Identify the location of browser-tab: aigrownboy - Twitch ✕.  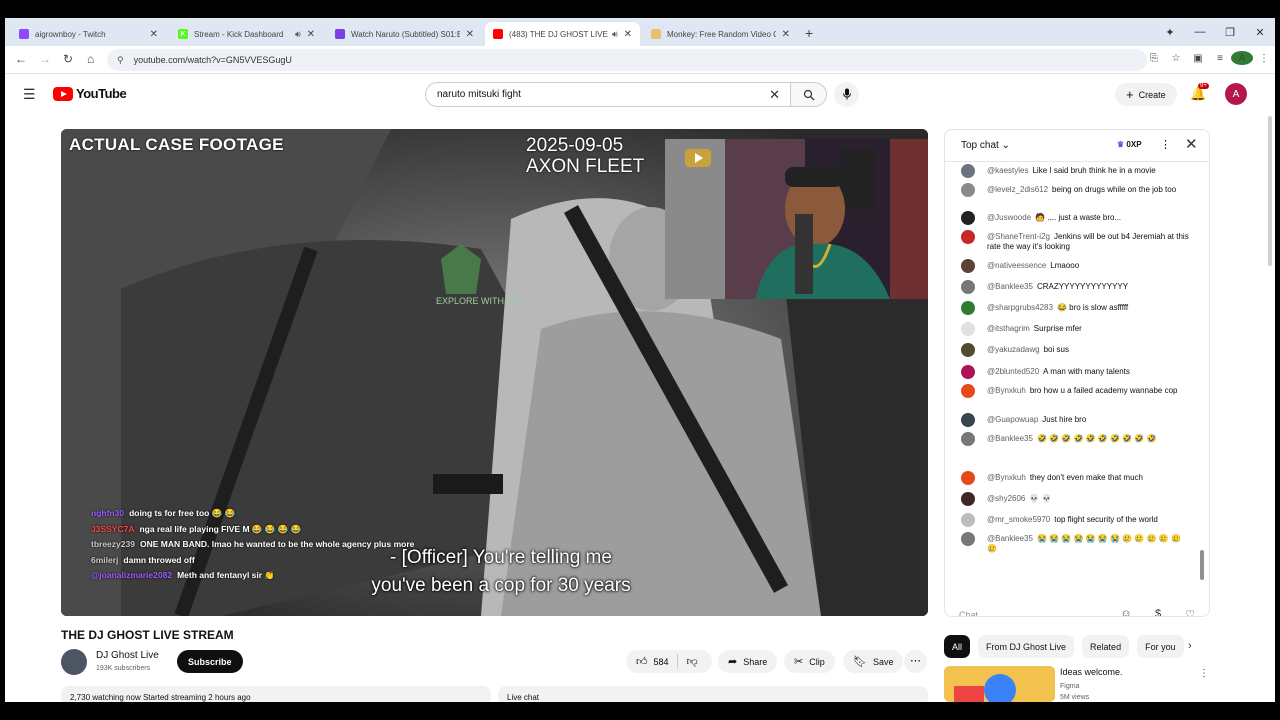
(88, 34).